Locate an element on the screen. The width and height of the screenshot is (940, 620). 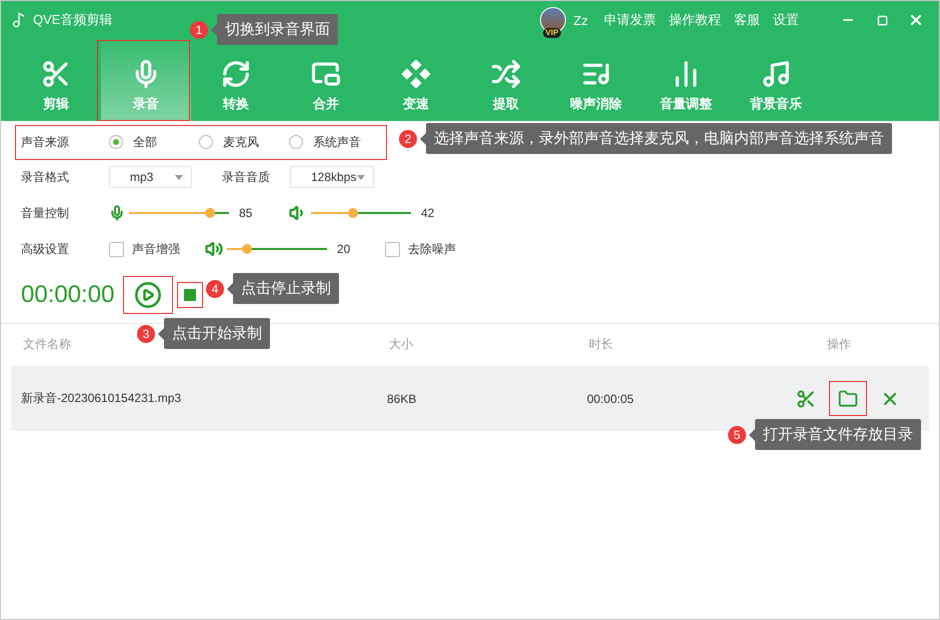
tool-tab: 音量调整 is located at coordinates (686, 80).